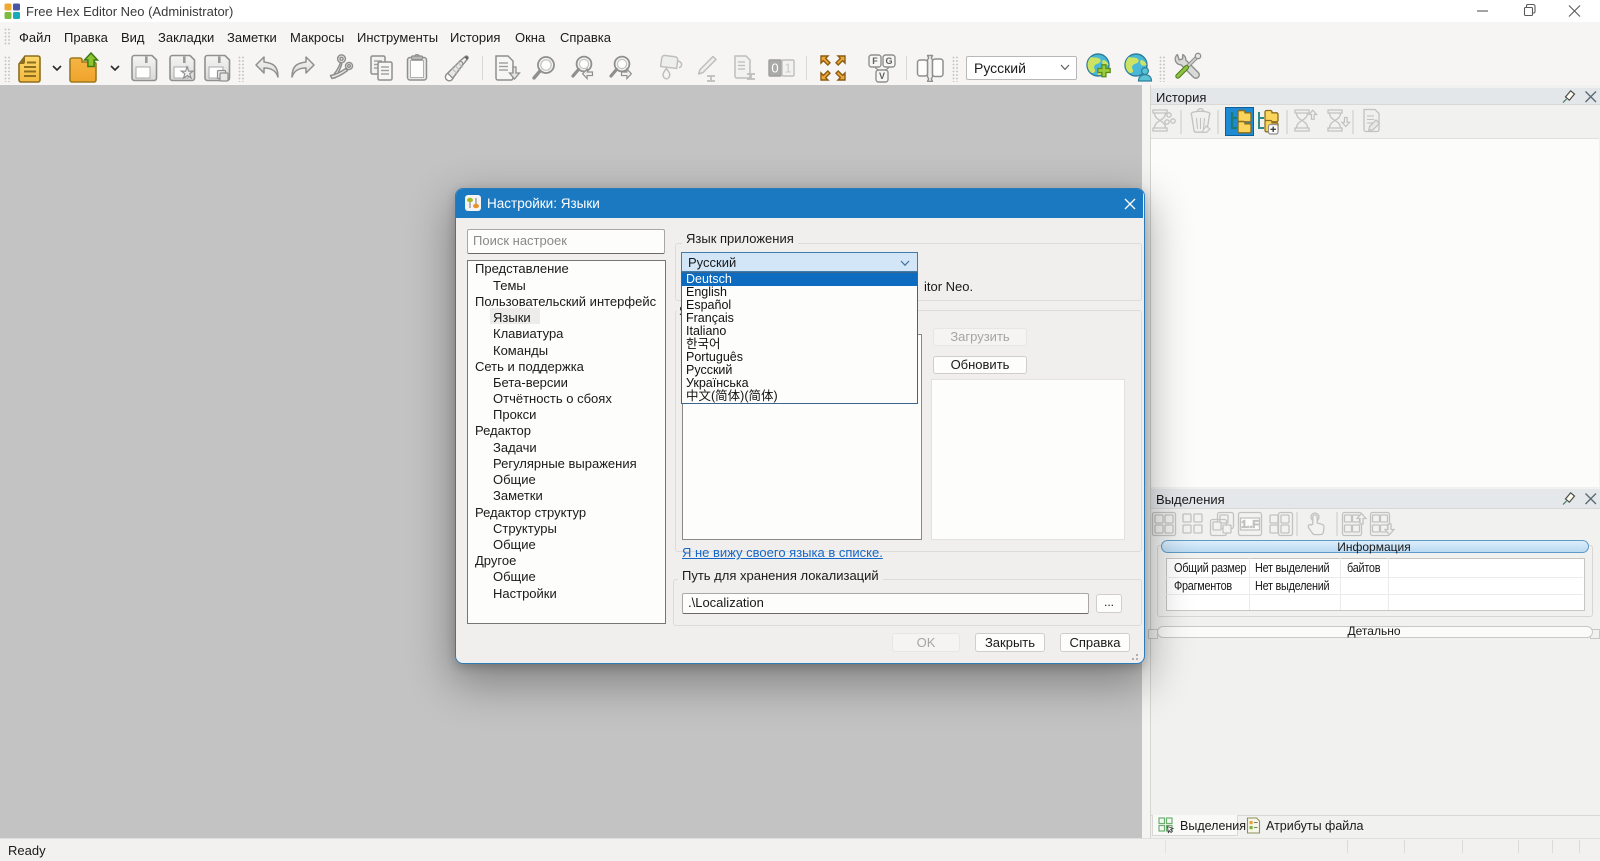 Image resolution: width=1600 pixels, height=861 pixels. I want to click on svg-text: 1..F, so click(1249, 525).